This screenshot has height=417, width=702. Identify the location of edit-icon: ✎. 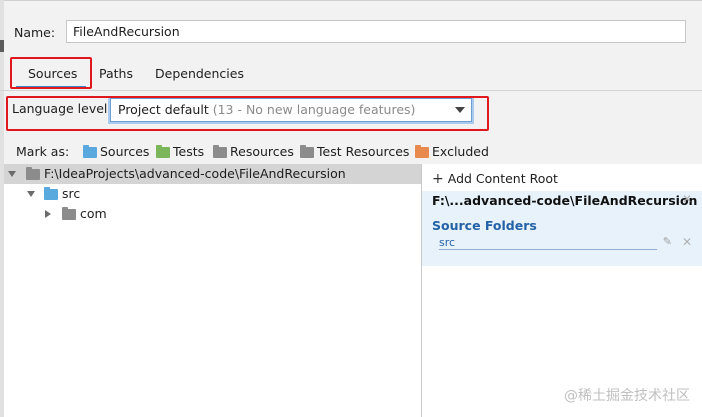
(667, 241).